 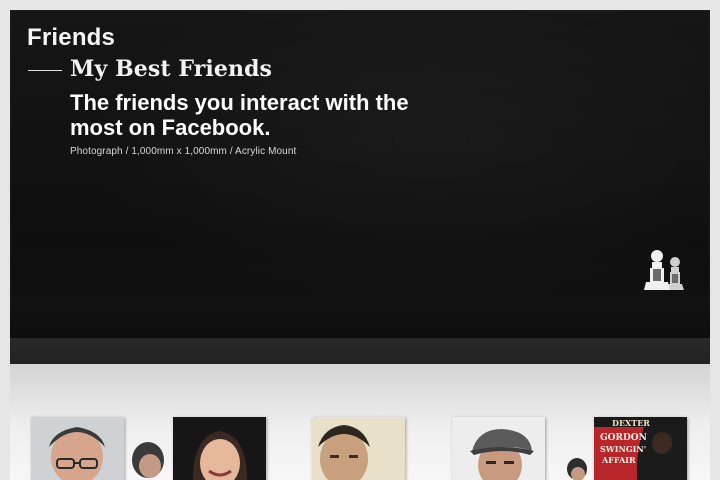 I want to click on friend-photo-3-image, so click(x=358, y=448).